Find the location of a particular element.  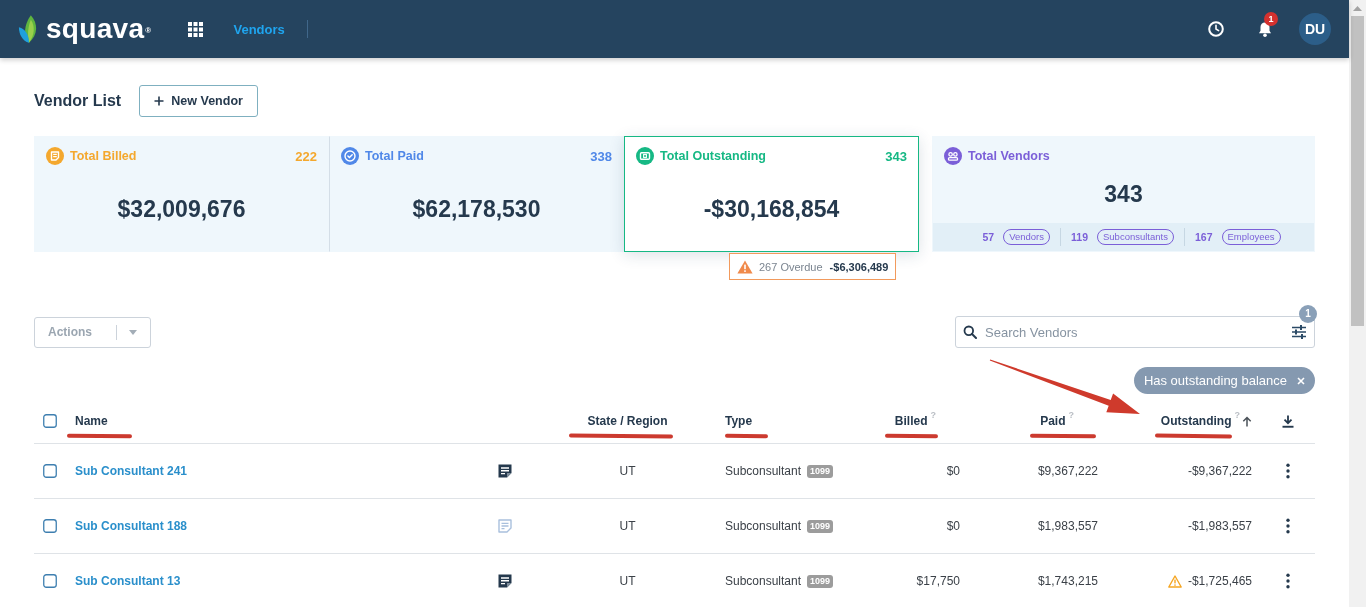

card-count: 222 is located at coordinates (306, 156).